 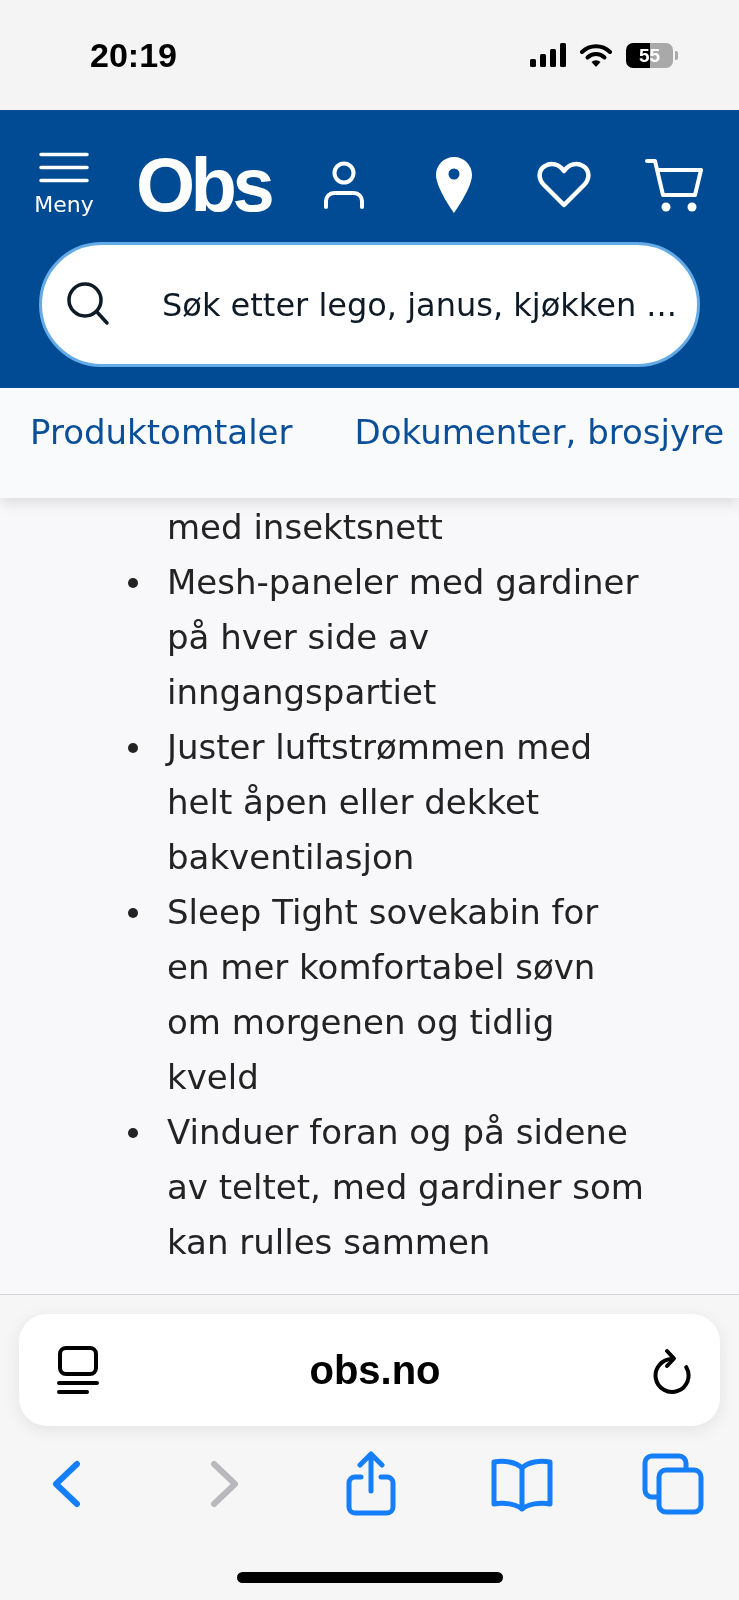 I want to click on section-link: Produktomtaler, so click(x=161, y=432).